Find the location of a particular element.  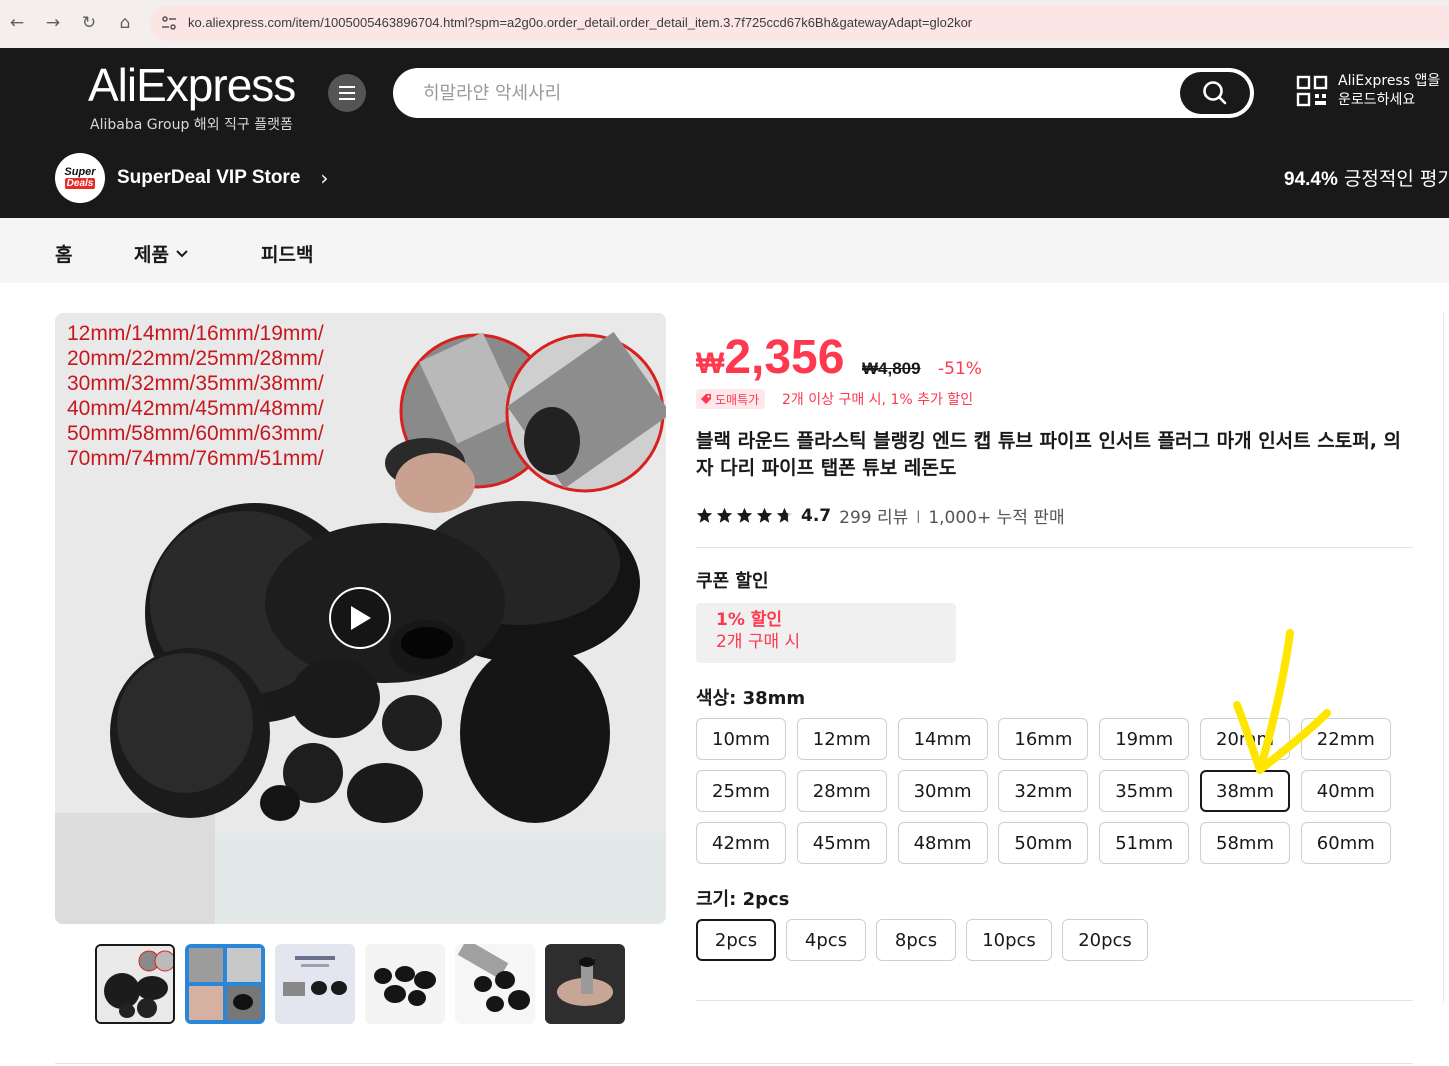

store-link: Super Deals SuperDeal VIP Store › is located at coordinates (191, 178).